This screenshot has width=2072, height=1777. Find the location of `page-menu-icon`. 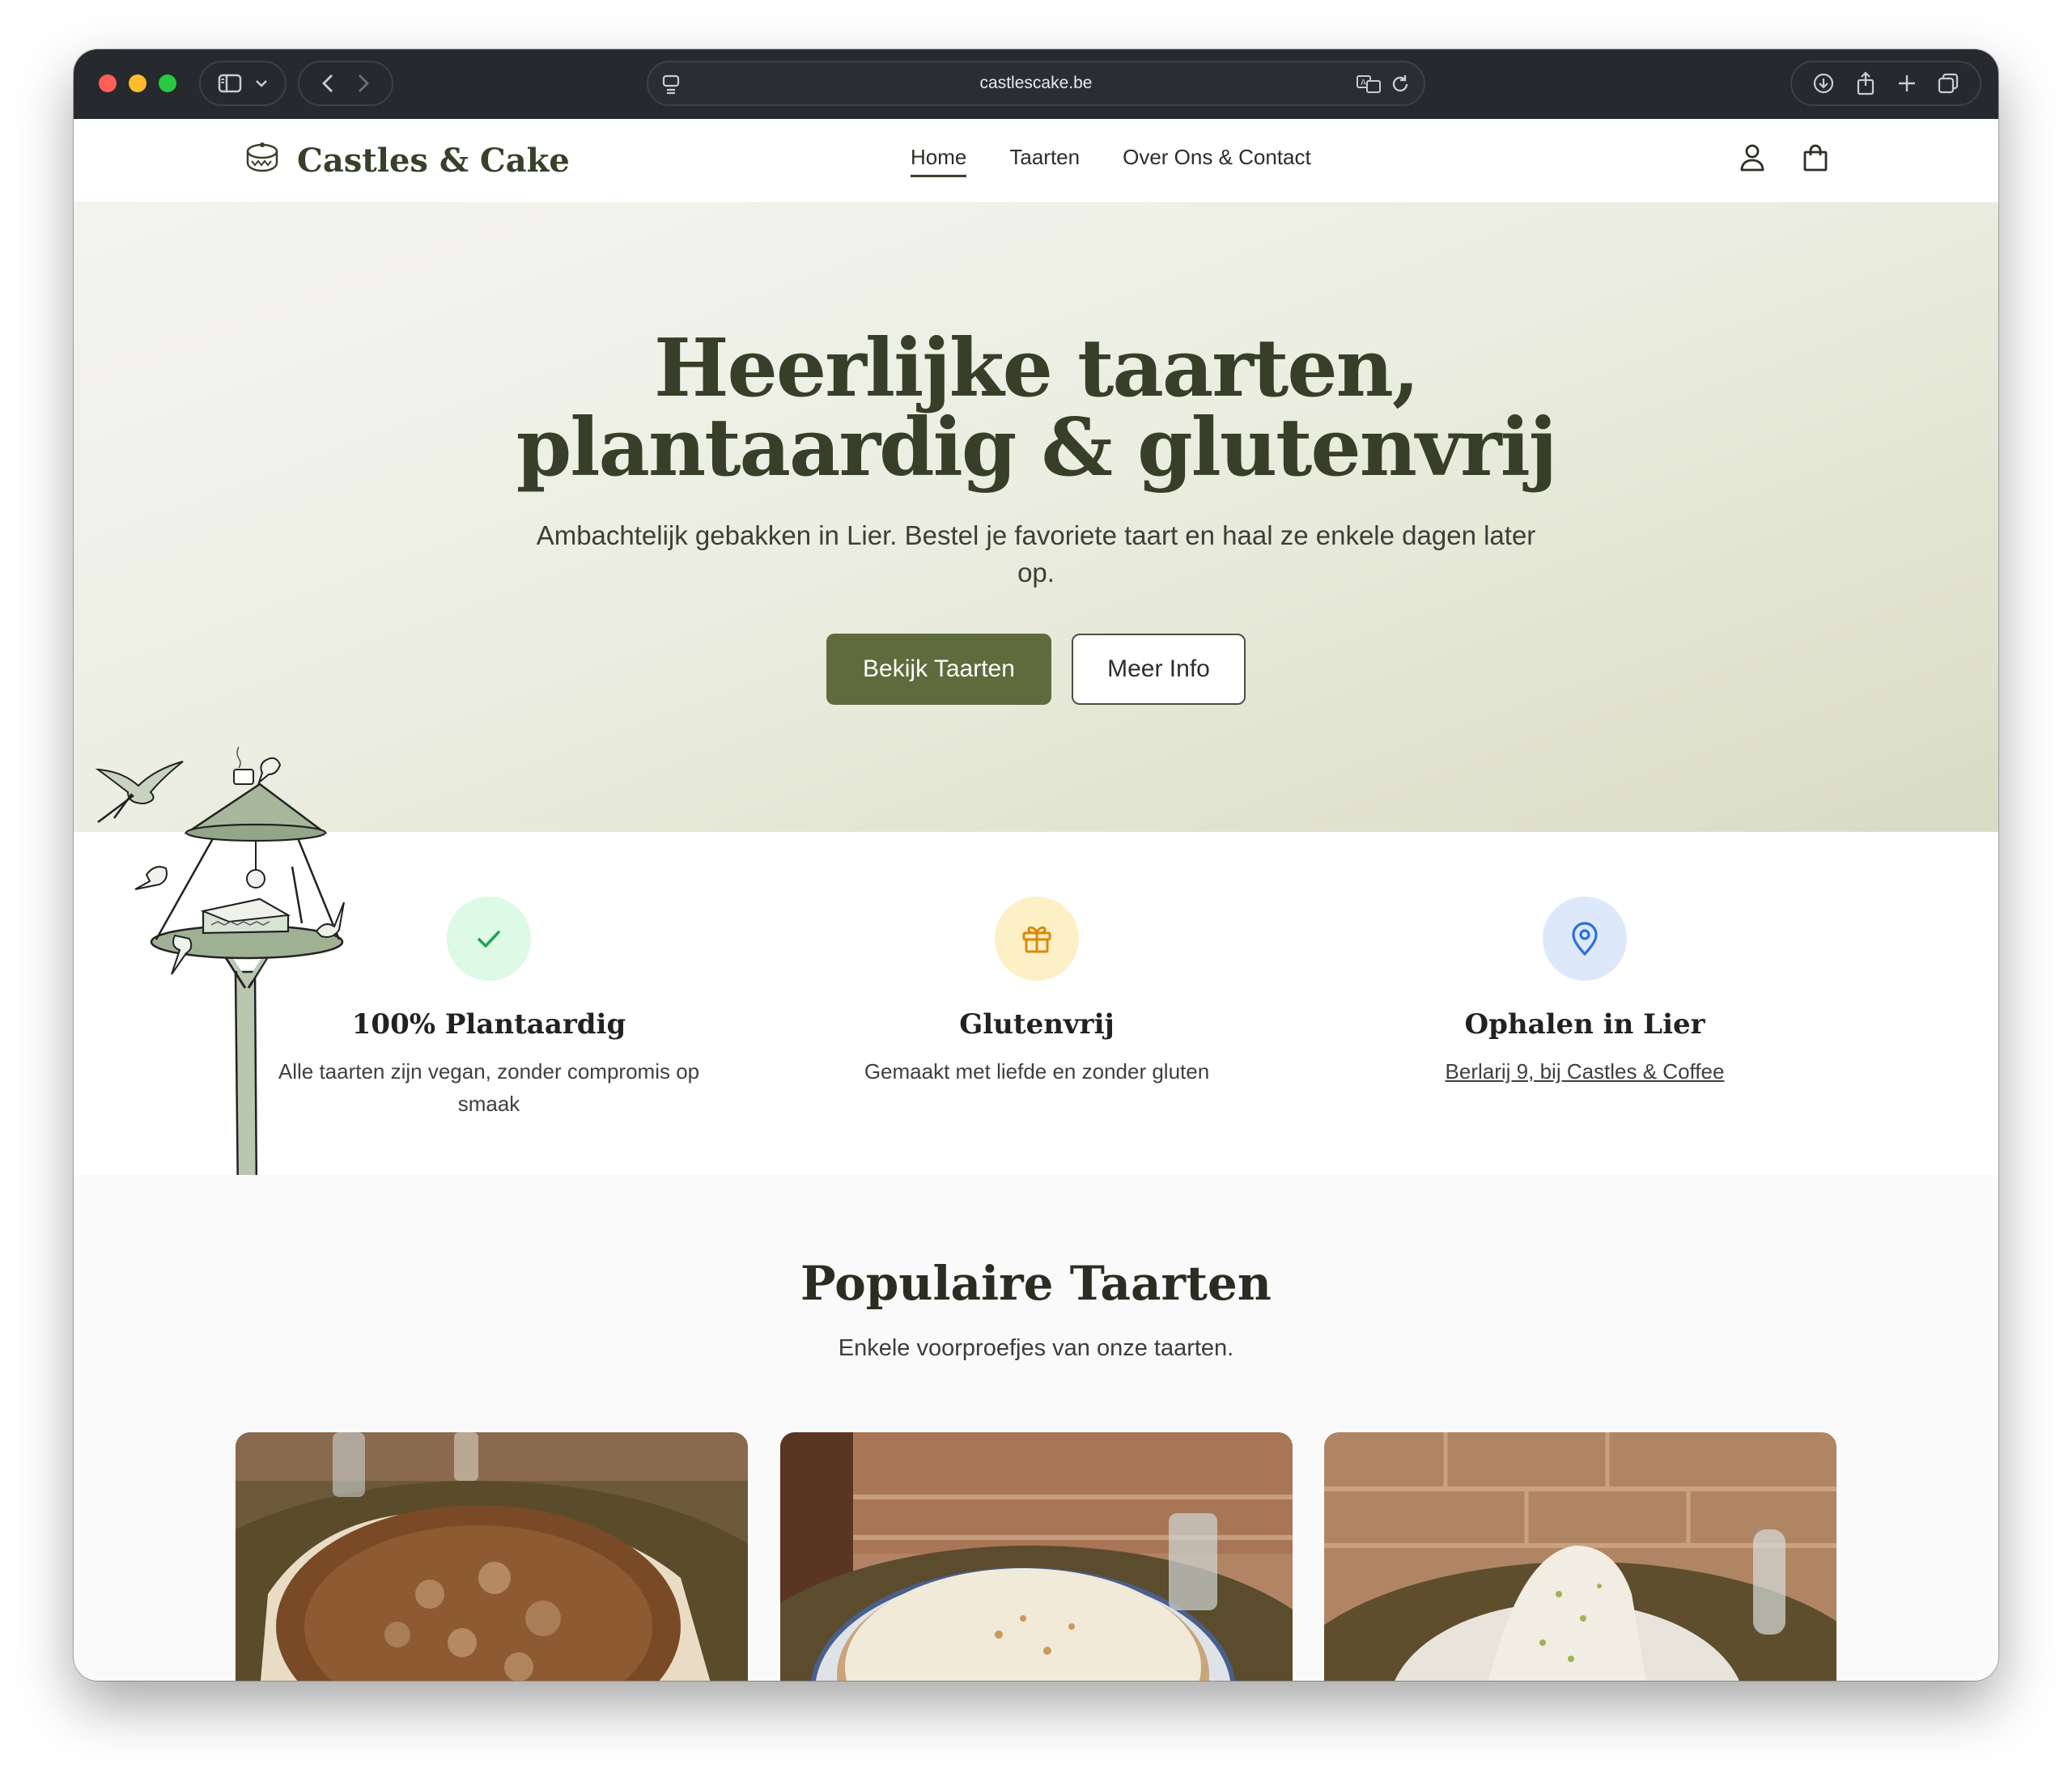

page-menu-icon is located at coordinates (671, 87).